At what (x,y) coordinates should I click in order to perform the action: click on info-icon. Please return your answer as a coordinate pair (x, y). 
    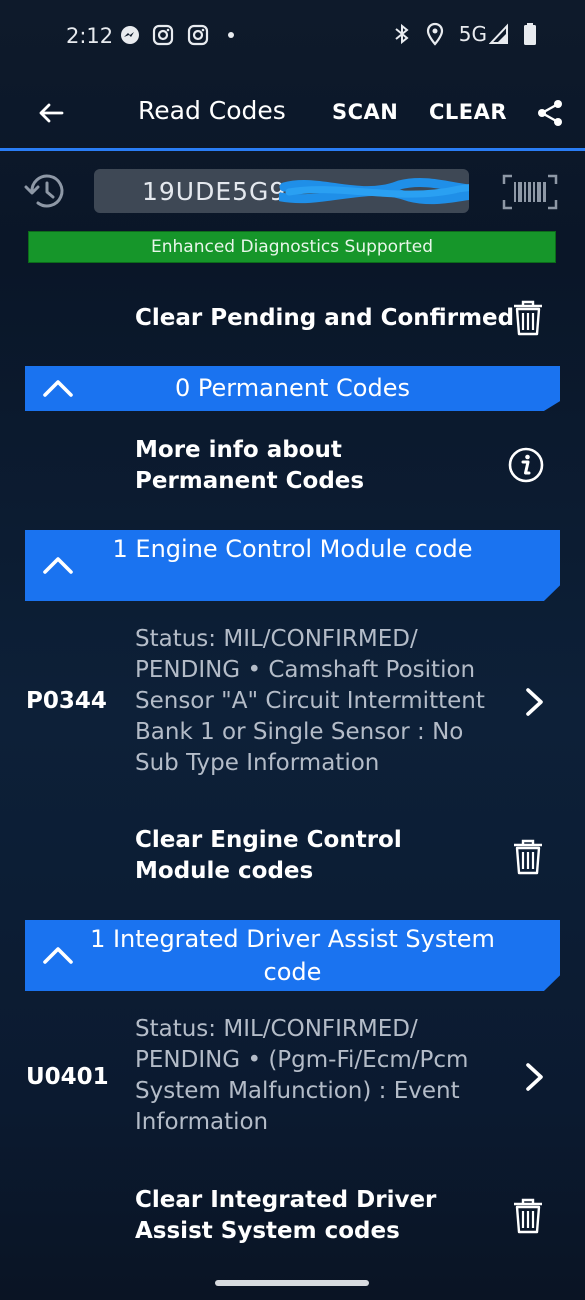
    Looking at the image, I should click on (526, 465).